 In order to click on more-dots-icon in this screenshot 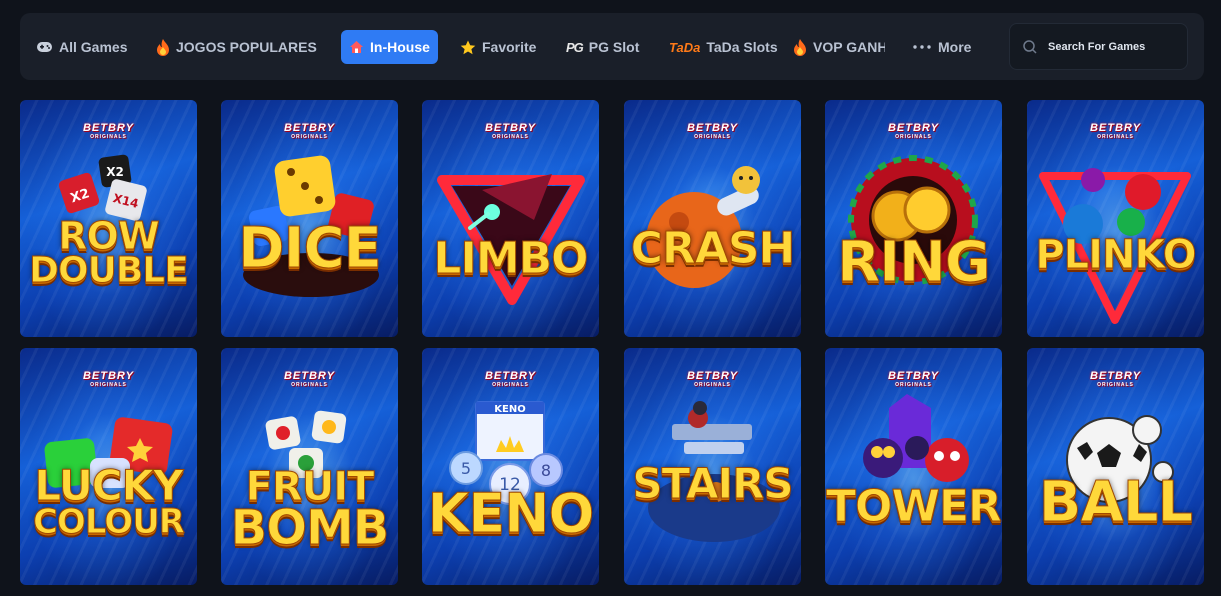, I will do `click(922, 47)`.